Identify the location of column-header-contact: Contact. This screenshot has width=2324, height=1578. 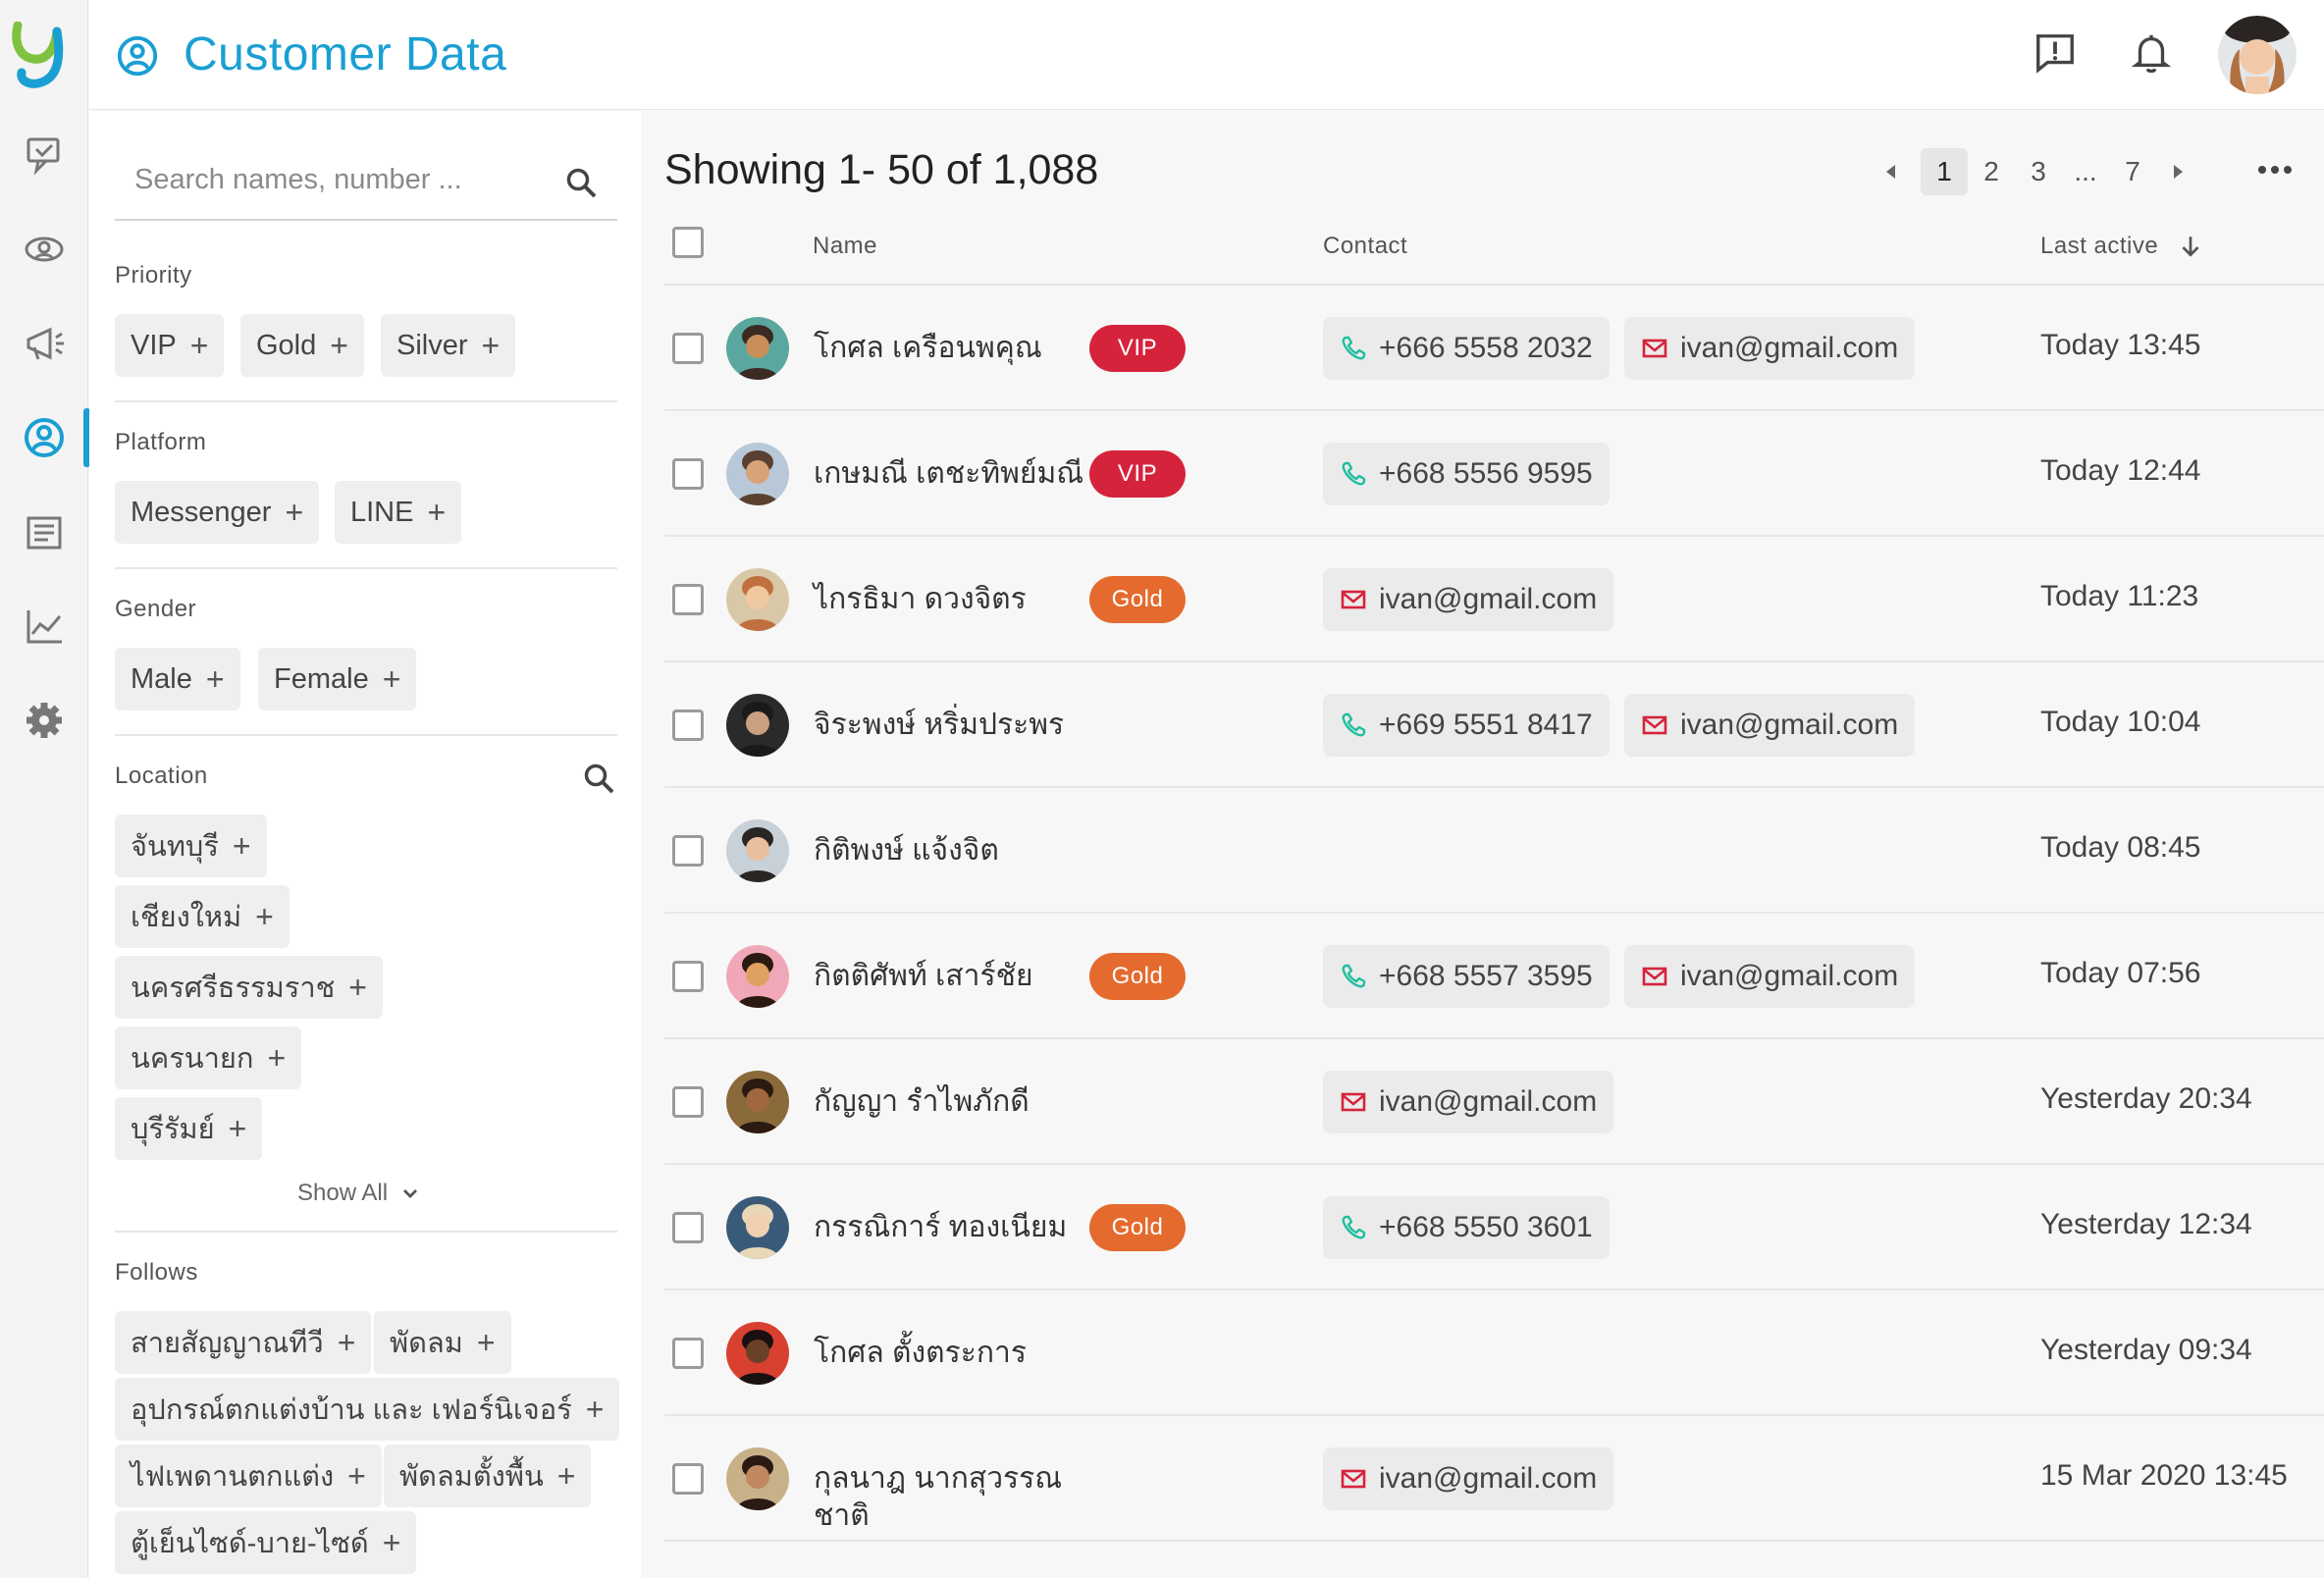
(1365, 246).